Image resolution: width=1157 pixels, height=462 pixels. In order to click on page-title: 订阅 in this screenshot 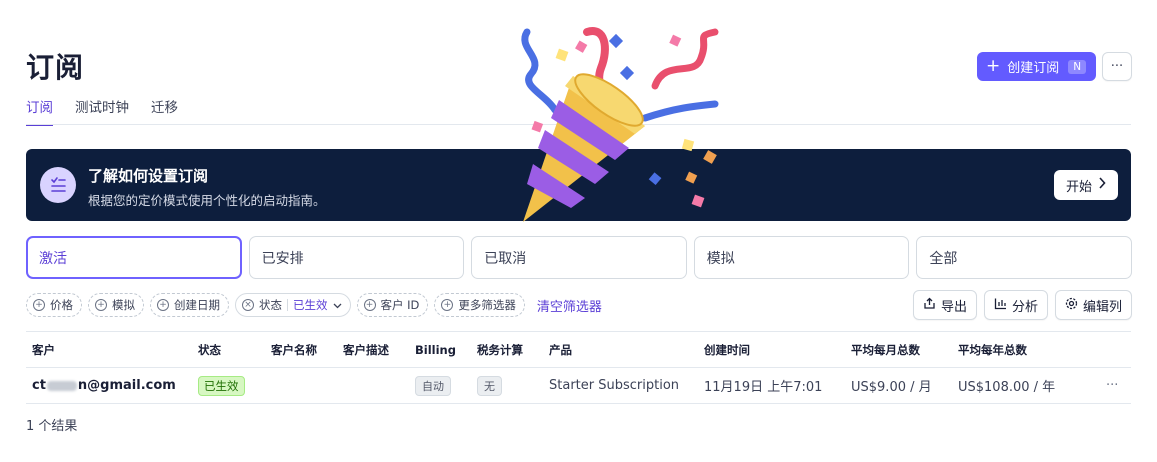, I will do `click(55, 67)`.